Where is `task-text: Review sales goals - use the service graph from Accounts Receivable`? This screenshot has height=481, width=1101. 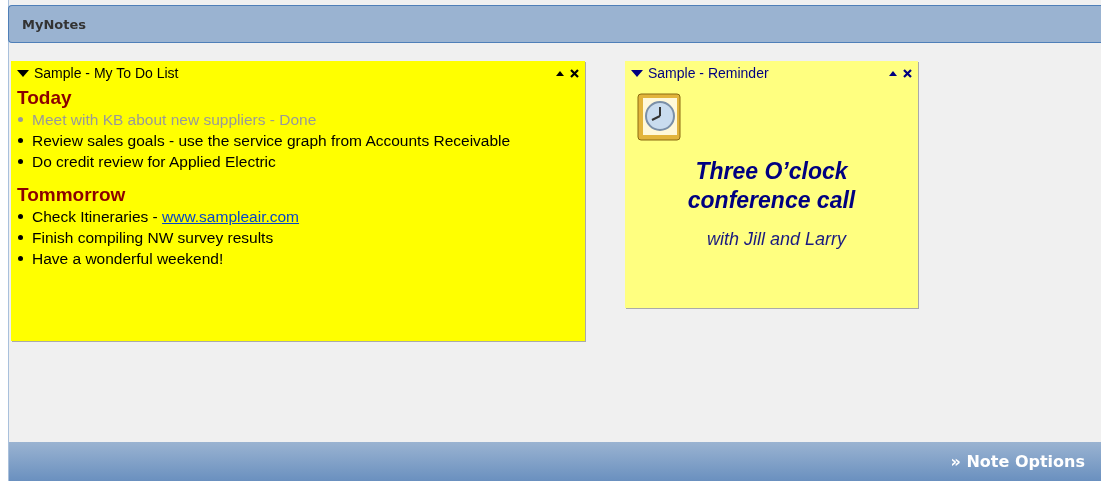
task-text: Review sales goals - use the service graph from Accounts Receivable is located at coordinates (271, 141).